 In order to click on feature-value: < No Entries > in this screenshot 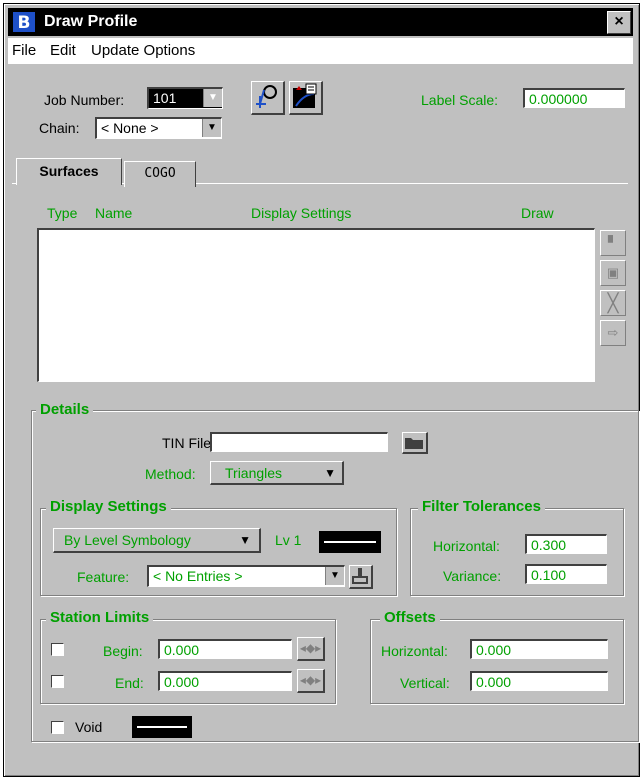, I will do `click(198, 576)`.